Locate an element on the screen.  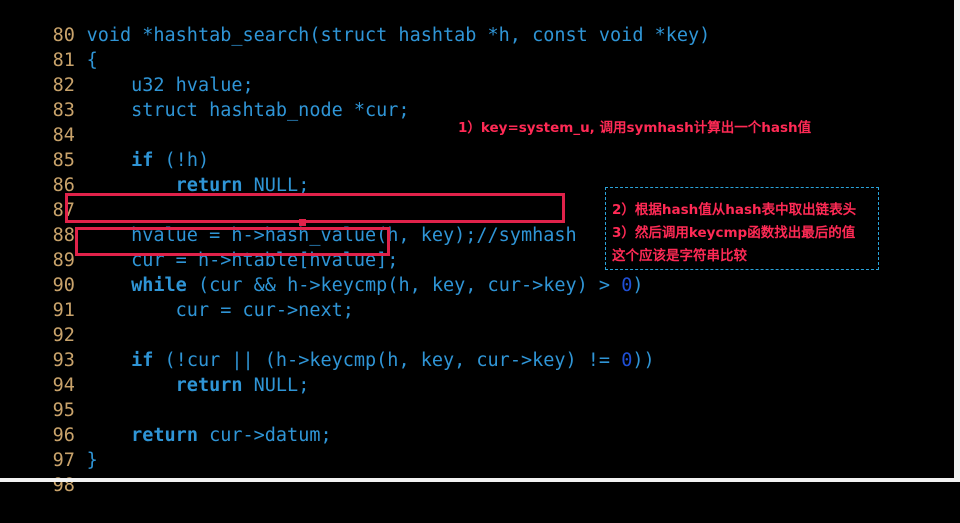
code-rest: NULL; is located at coordinates (276, 385).